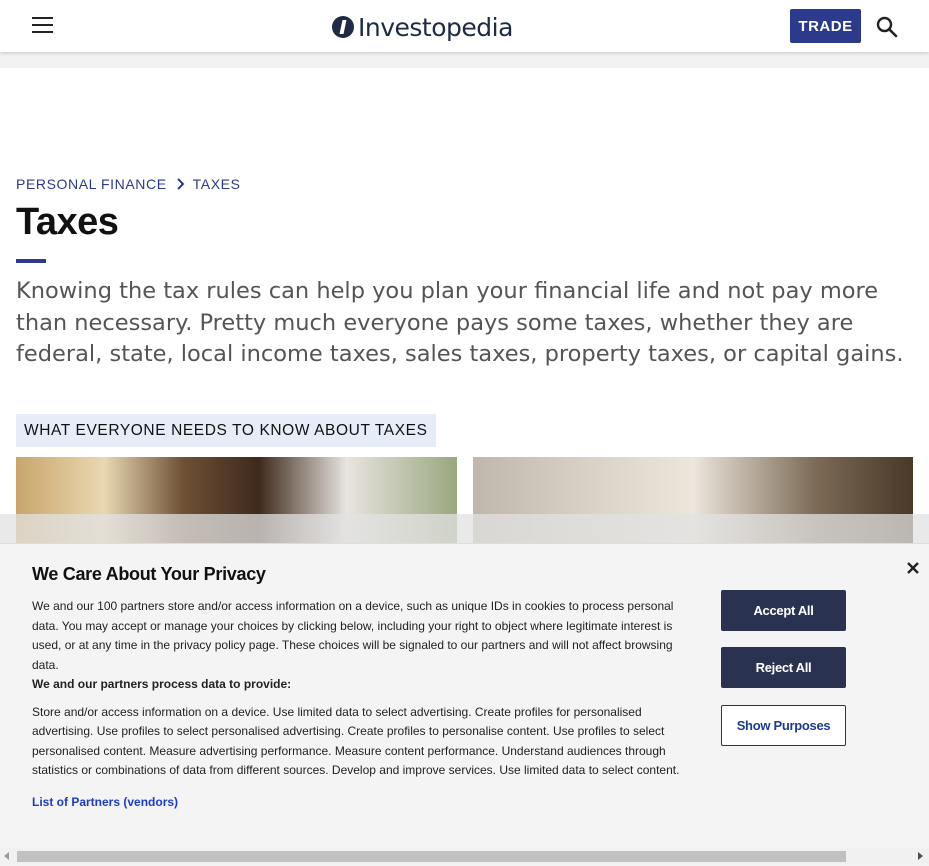 The height and width of the screenshot is (866, 929). I want to click on site-logo: Investopedia, so click(422, 27).